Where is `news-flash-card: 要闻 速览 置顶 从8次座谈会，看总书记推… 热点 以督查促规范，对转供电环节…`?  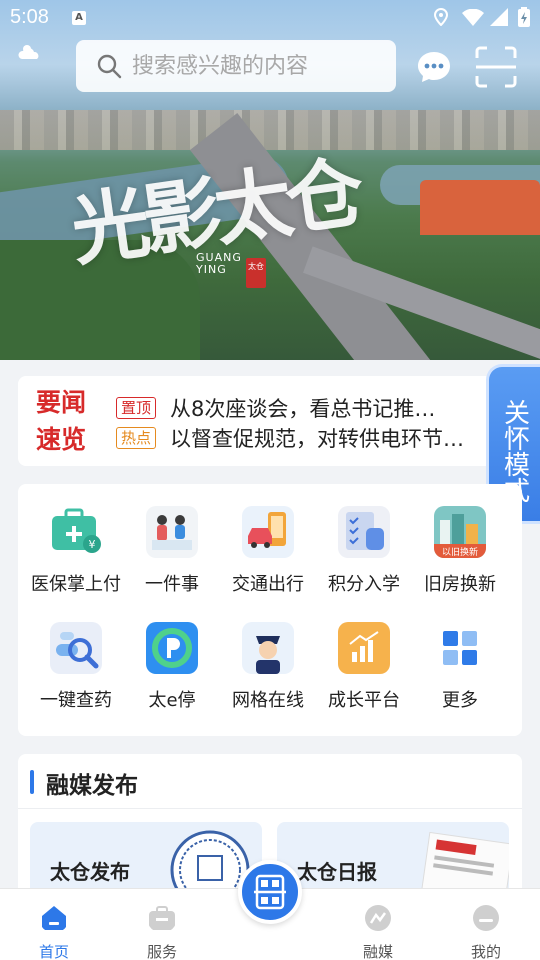
news-flash-card: 要闻 速览 置顶 从8次座谈会，看总书记推… 热点 以督查促规范，对转供电环节… is located at coordinates (270, 421).